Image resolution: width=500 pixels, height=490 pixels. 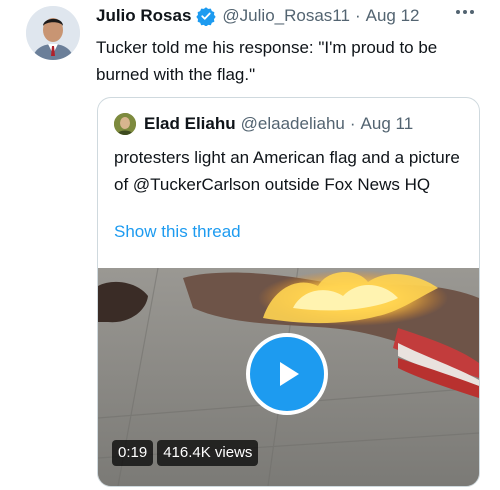 I want to click on quoted-author-avatar, so click(x=125, y=124).